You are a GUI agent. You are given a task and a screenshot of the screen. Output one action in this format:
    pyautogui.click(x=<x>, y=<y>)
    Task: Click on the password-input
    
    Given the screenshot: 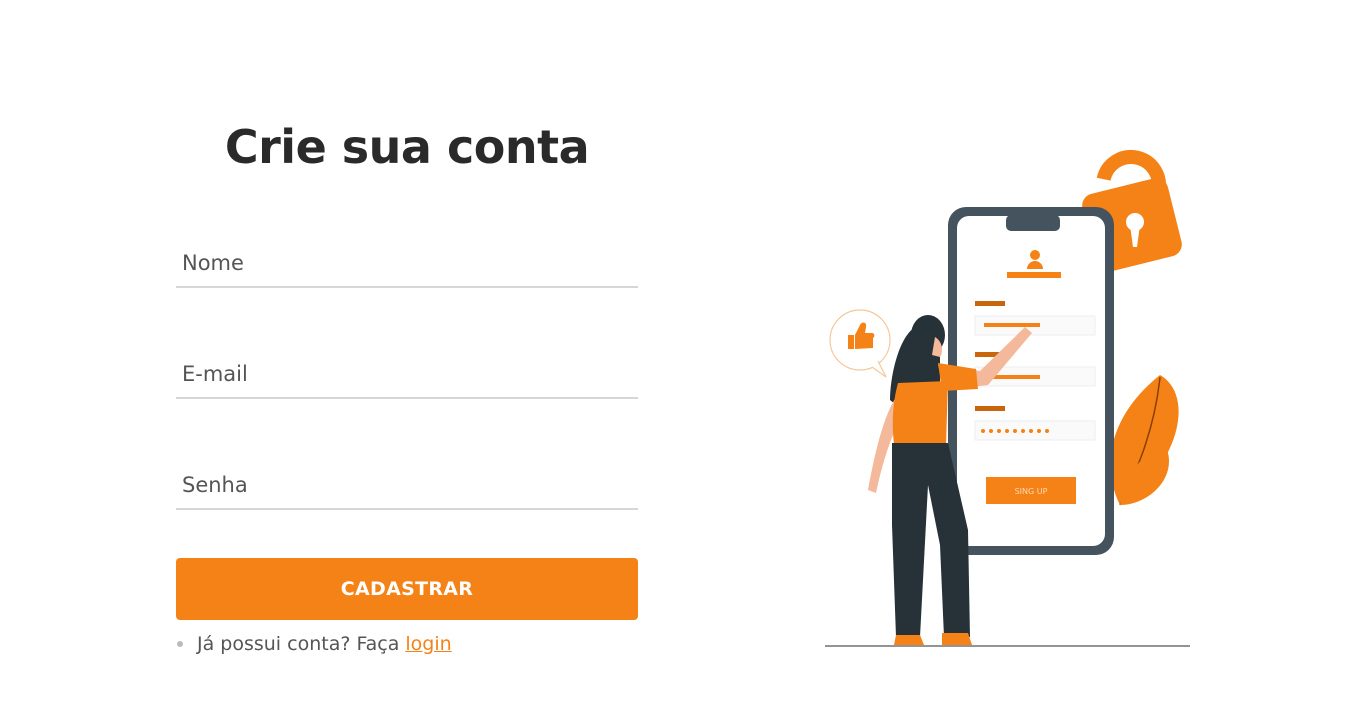 What is the action you would take?
    pyautogui.click(x=407, y=486)
    